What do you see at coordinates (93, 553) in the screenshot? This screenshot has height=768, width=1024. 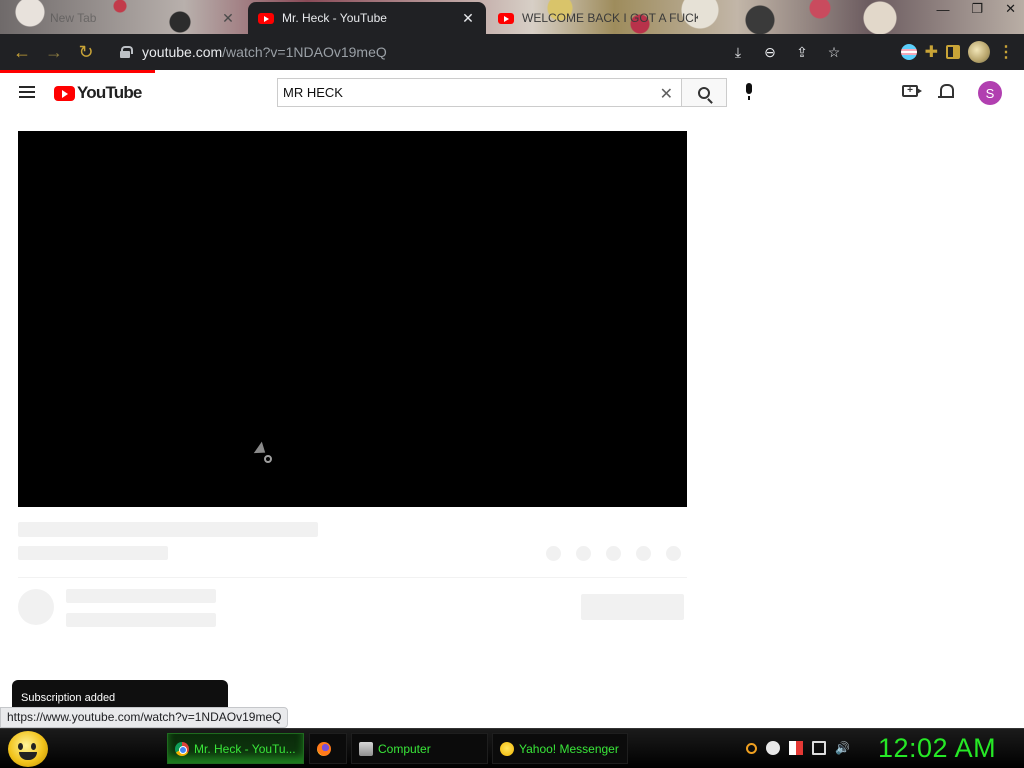 I see `meta-placeholder` at bounding box center [93, 553].